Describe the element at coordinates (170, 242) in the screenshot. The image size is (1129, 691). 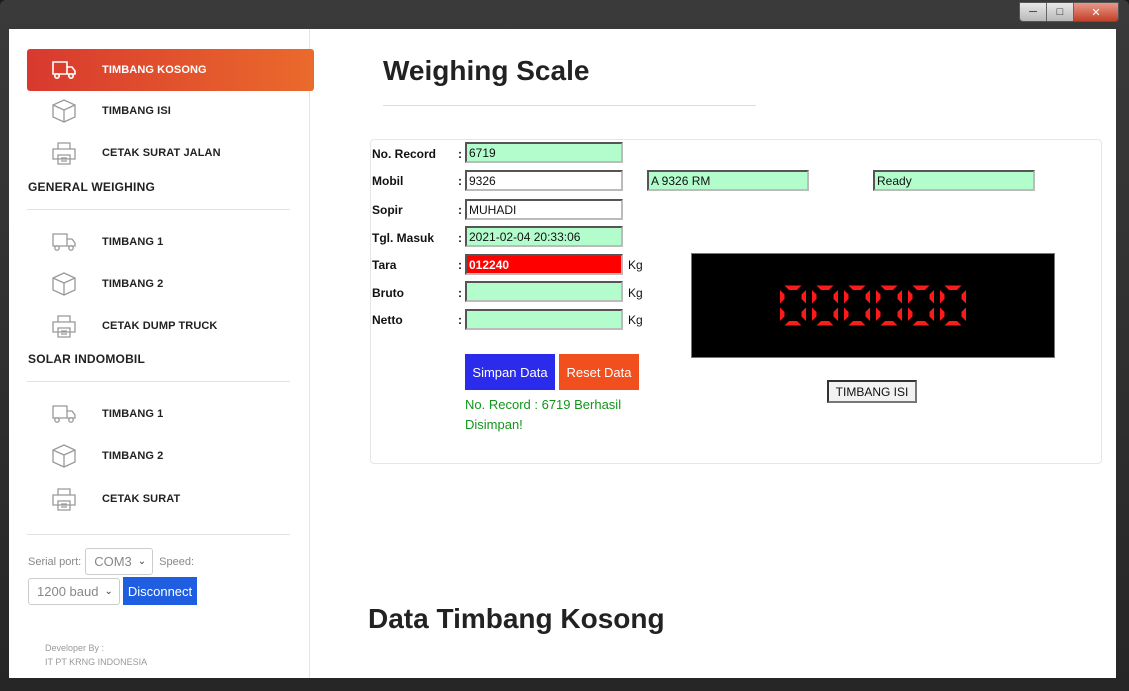
I see `nav-general-timbang-1: TIMBANG 1` at that location.